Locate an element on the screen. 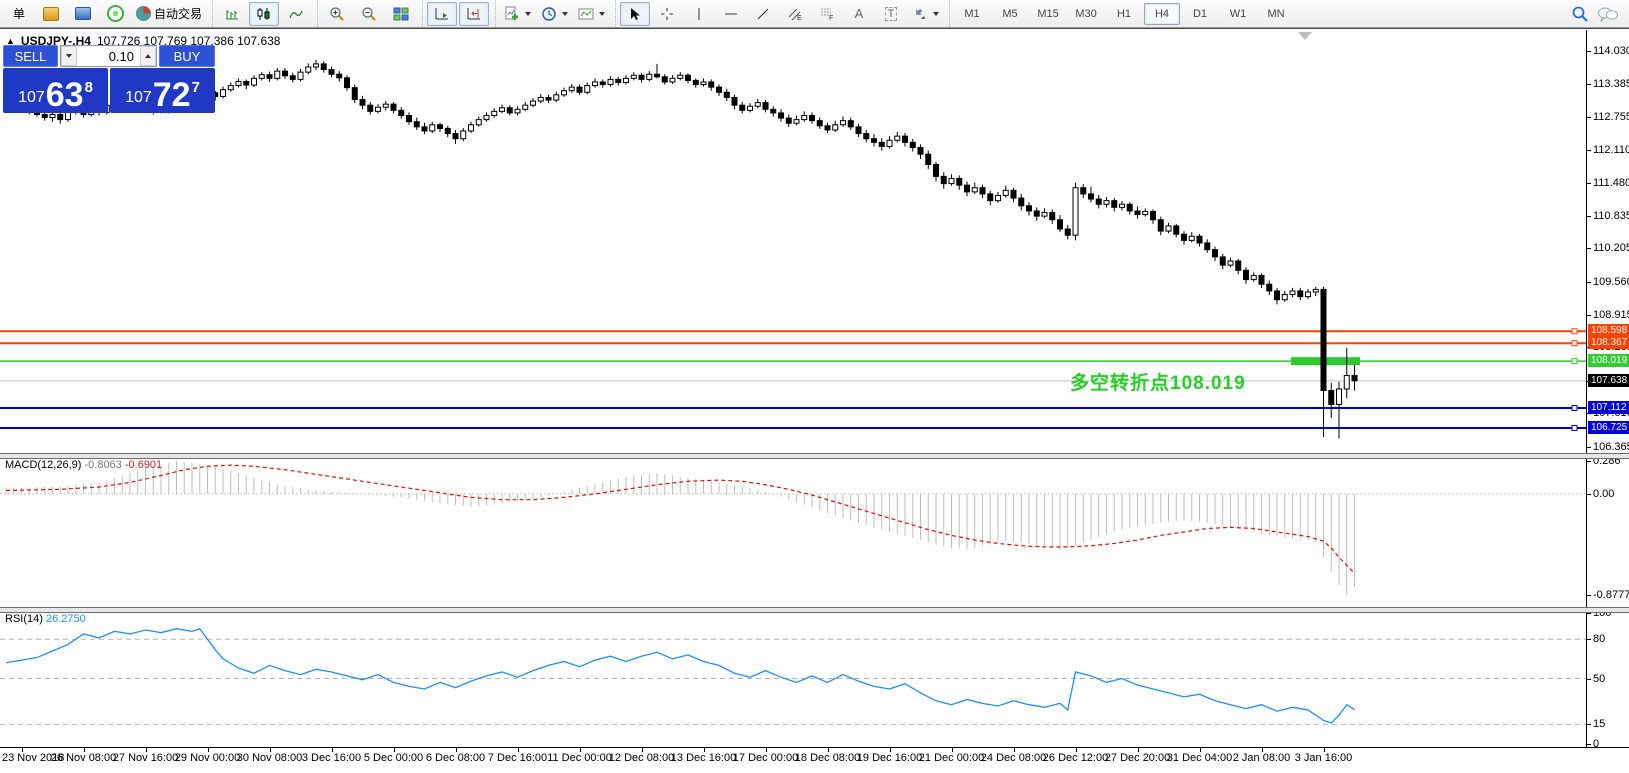  volume-down-button is located at coordinates (69, 56).